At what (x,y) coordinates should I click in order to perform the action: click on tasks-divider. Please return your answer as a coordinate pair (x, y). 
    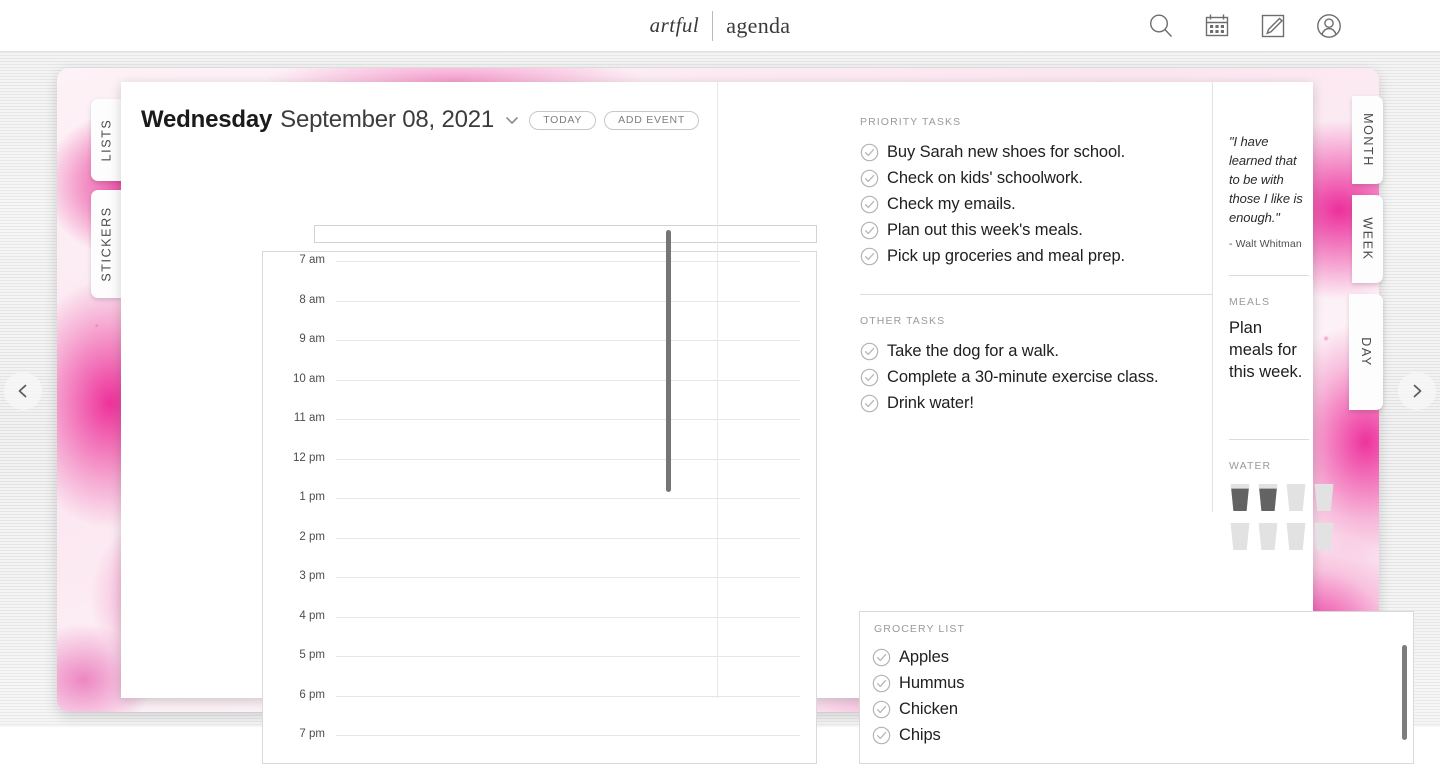
    Looking at the image, I should click on (1036, 294).